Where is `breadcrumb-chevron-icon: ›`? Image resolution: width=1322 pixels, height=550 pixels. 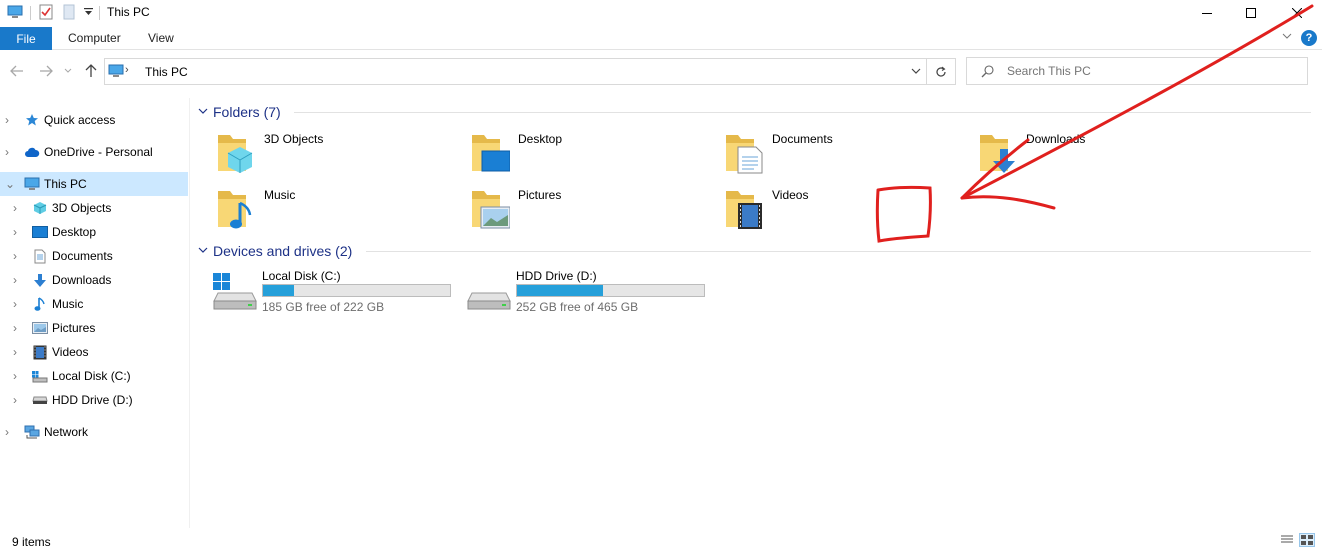
breadcrumb-chevron-icon: › is located at coordinates (127, 70).